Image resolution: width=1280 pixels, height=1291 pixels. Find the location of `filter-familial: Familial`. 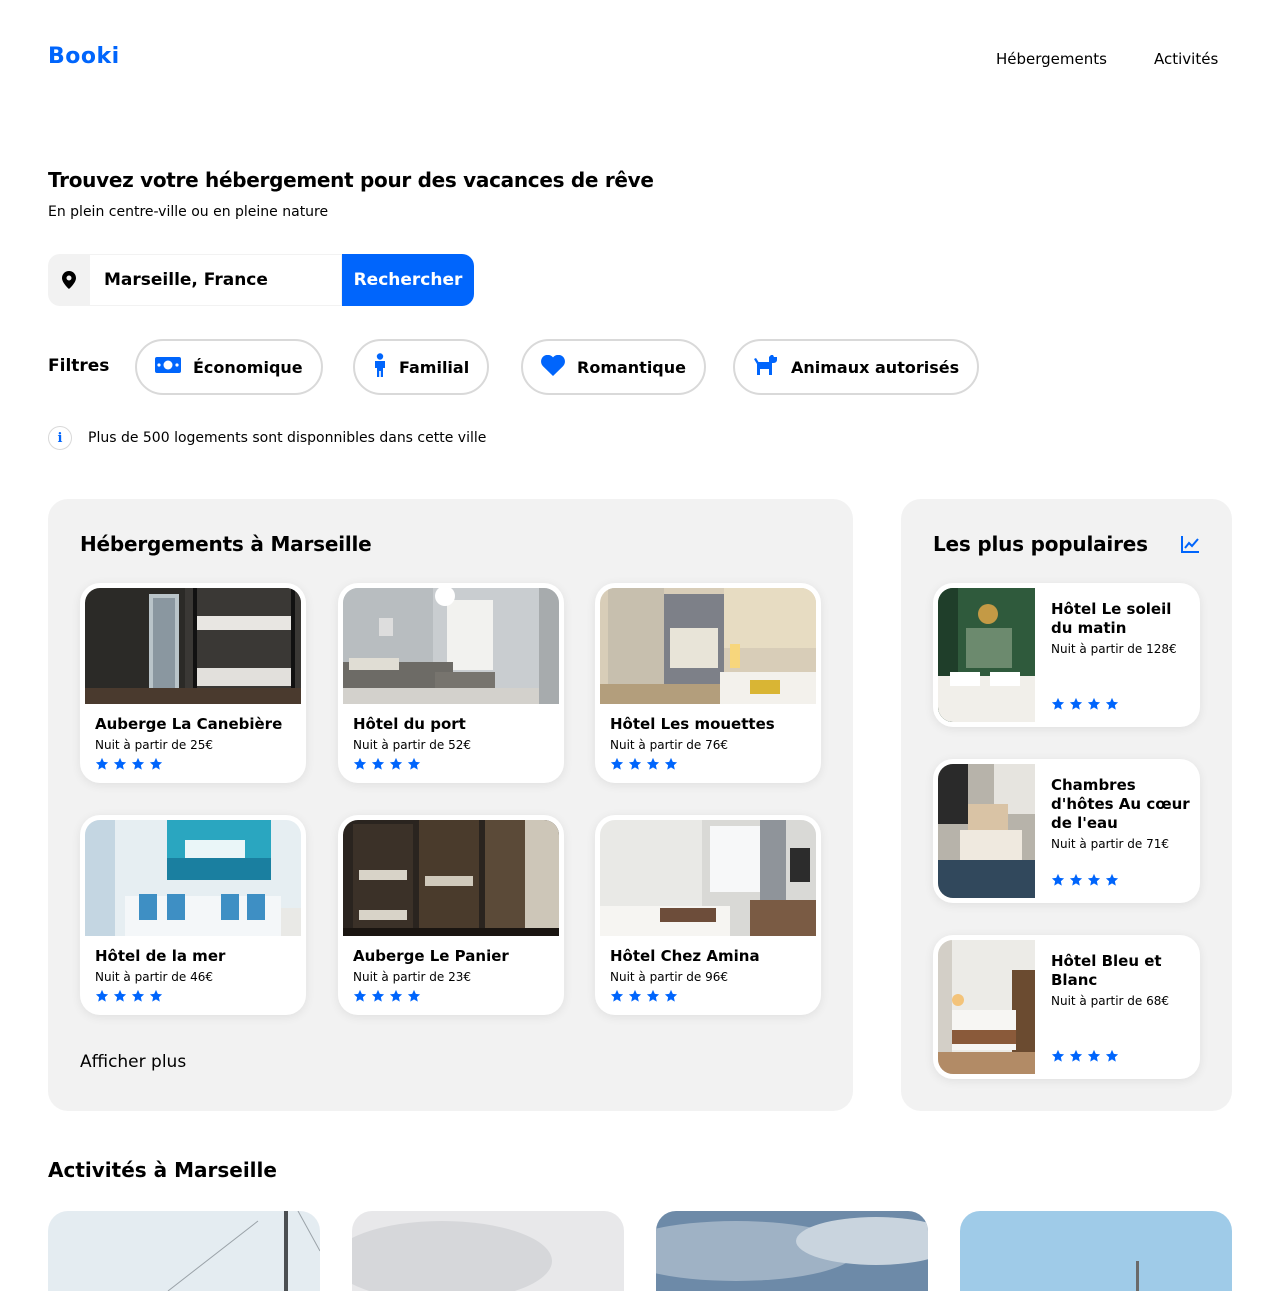

filter-familial: Familial is located at coordinates (421, 367).